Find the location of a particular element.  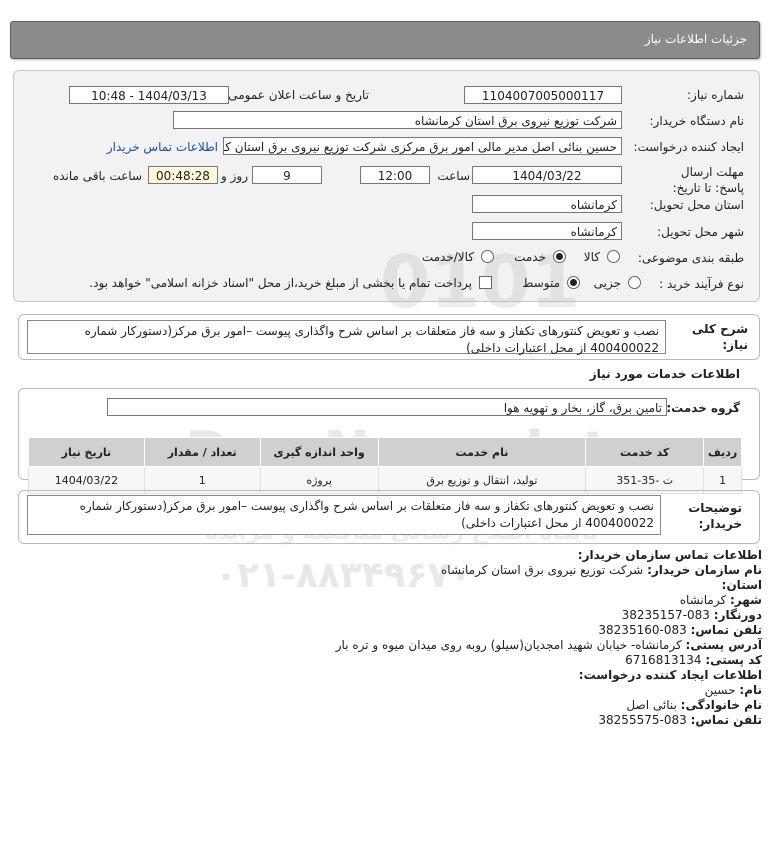

category-option-goods: کالا is located at coordinates (591, 257).